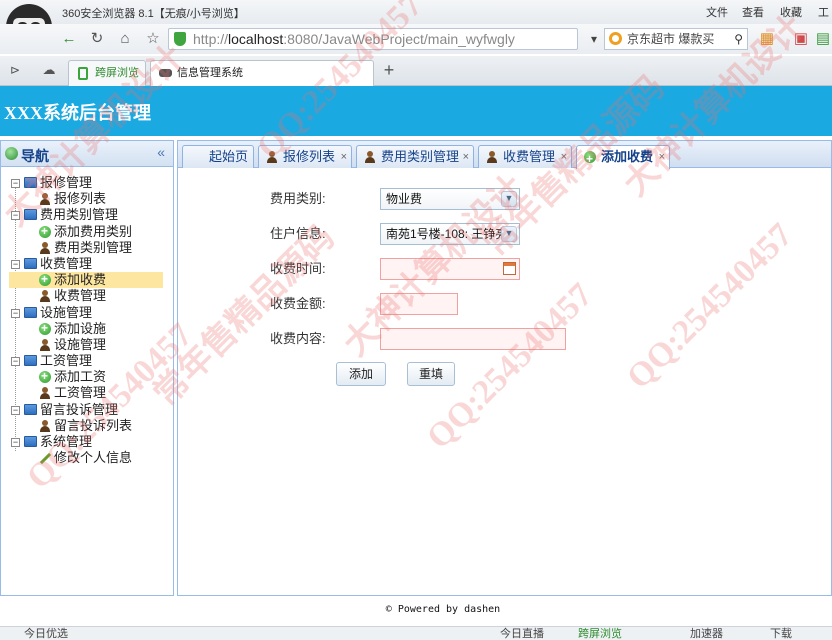 This screenshot has height=640, width=832. I want to click on status-download: 下载, so click(781, 633).